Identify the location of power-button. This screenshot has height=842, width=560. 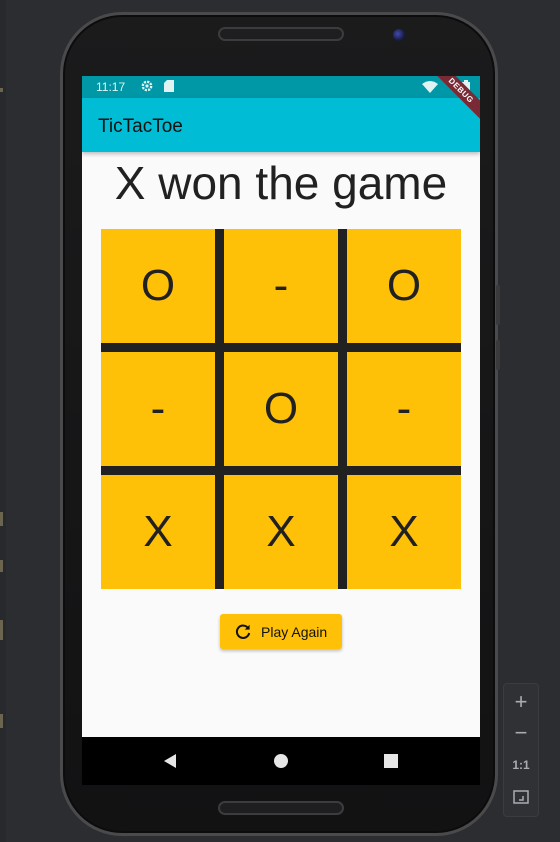
(498, 355).